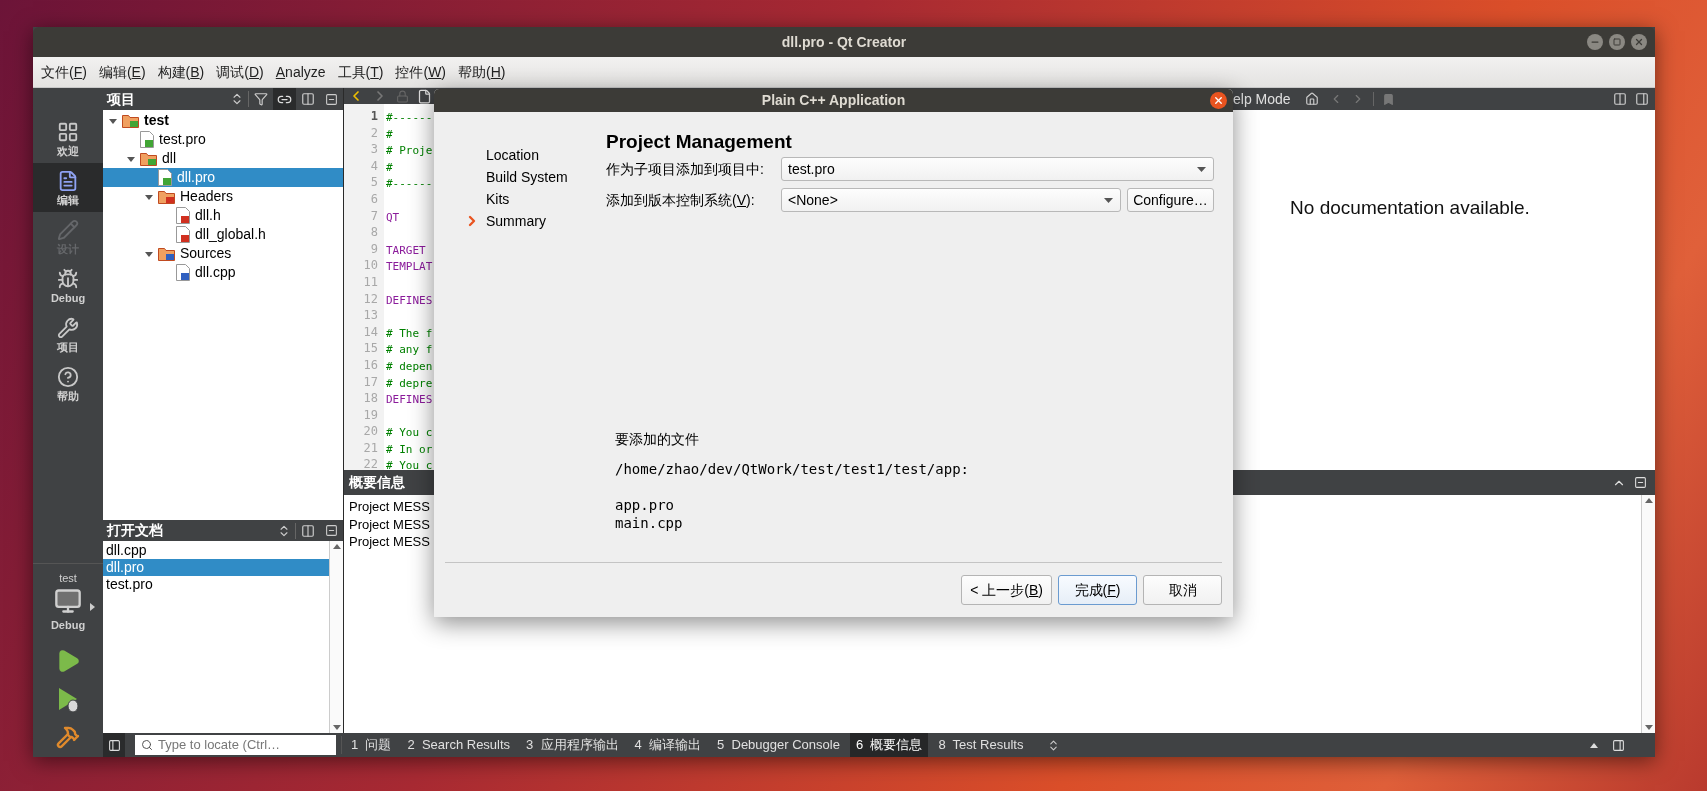 The width and height of the screenshot is (1707, 791). Describe the element at coordinates (183, 215) in the screenshot. I see `header-file-icon` at that location.